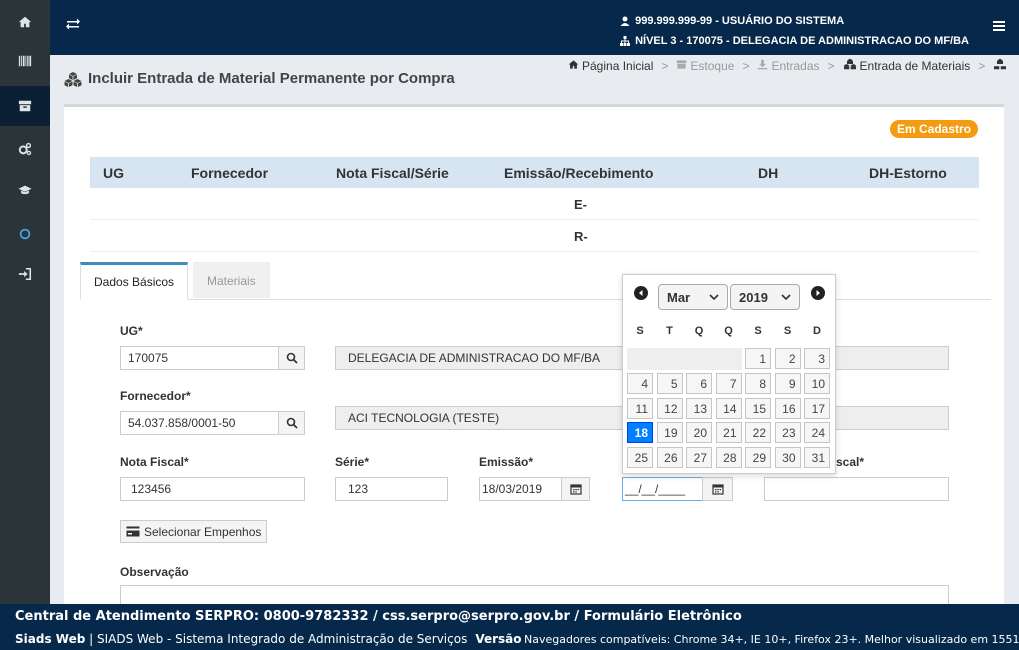 The height and width of the screenshot is (650, 1019). Describe the element at coordinates (795, 65) in the screenshot. I see `breadcrumb-entradas-label: Entradas` at that location.